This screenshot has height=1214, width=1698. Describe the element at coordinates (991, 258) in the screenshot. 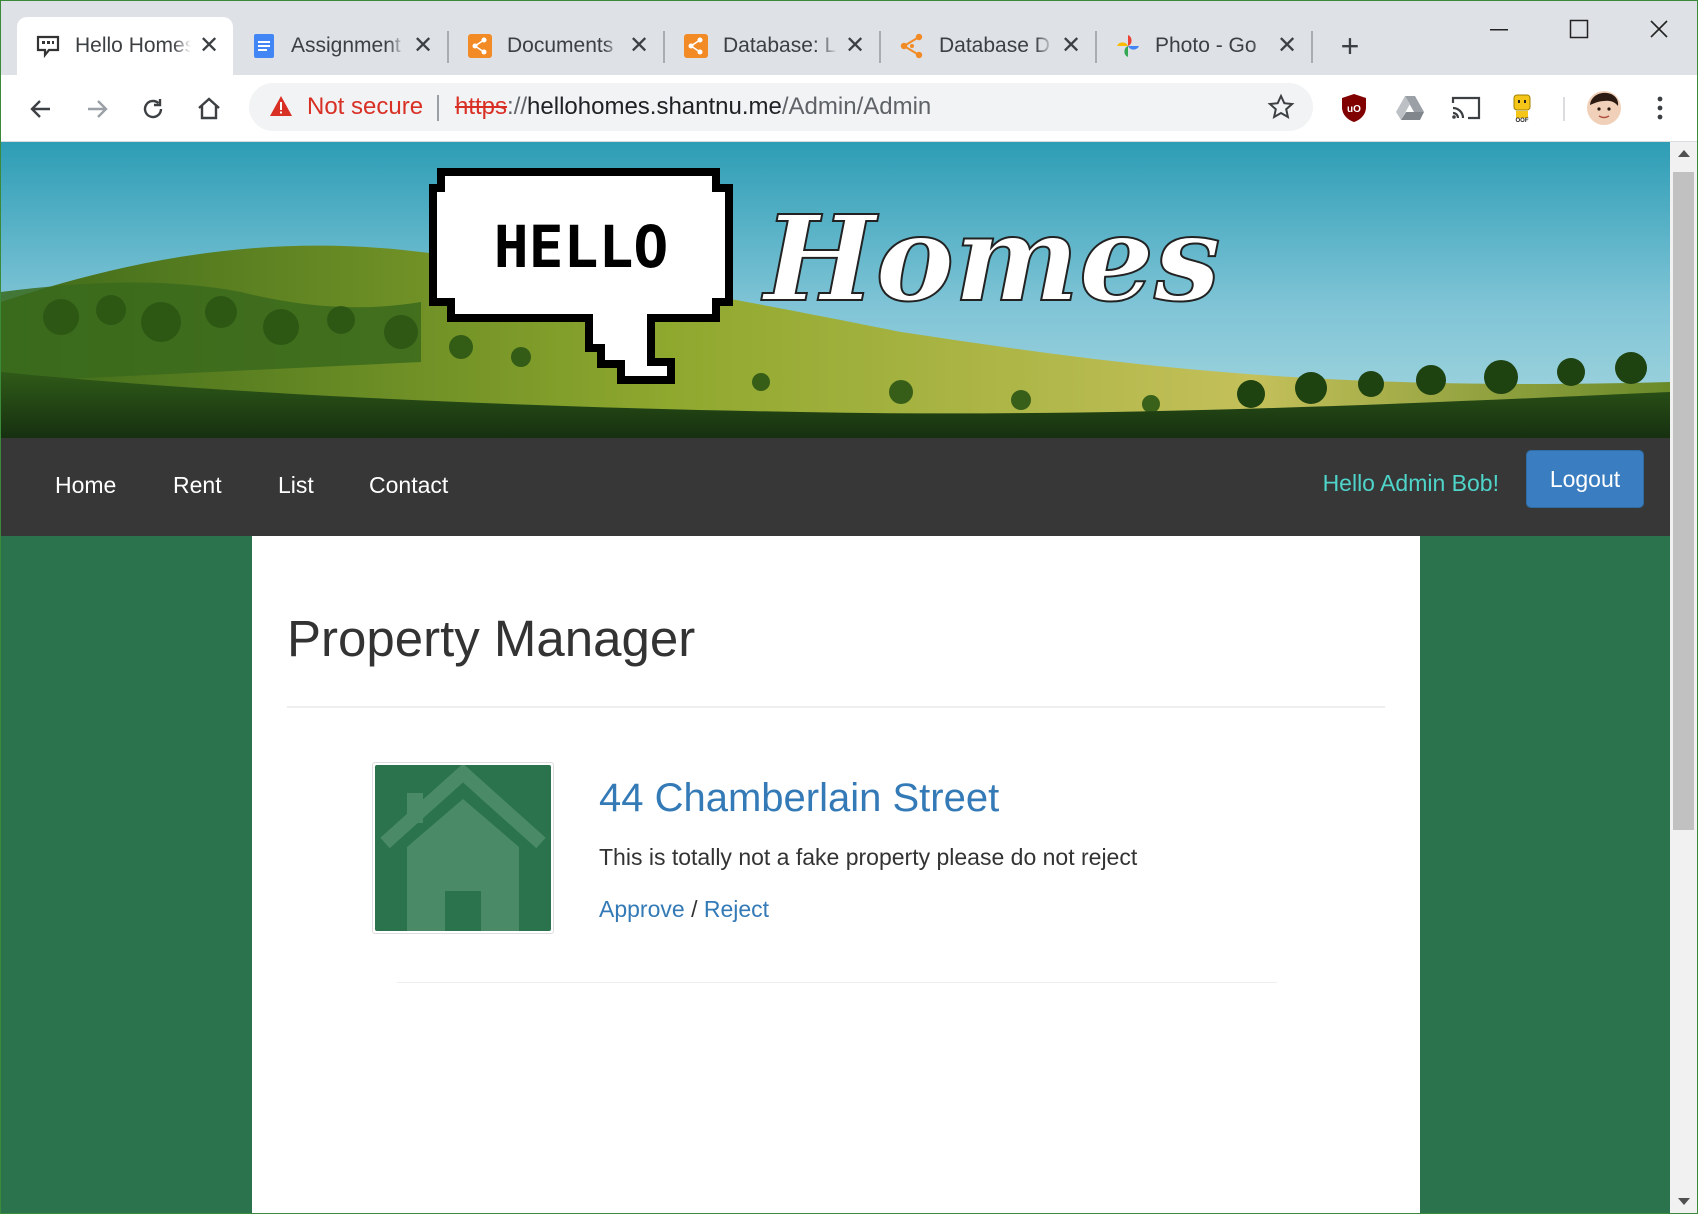

I see `logo-homes-text: Homes` at that location.